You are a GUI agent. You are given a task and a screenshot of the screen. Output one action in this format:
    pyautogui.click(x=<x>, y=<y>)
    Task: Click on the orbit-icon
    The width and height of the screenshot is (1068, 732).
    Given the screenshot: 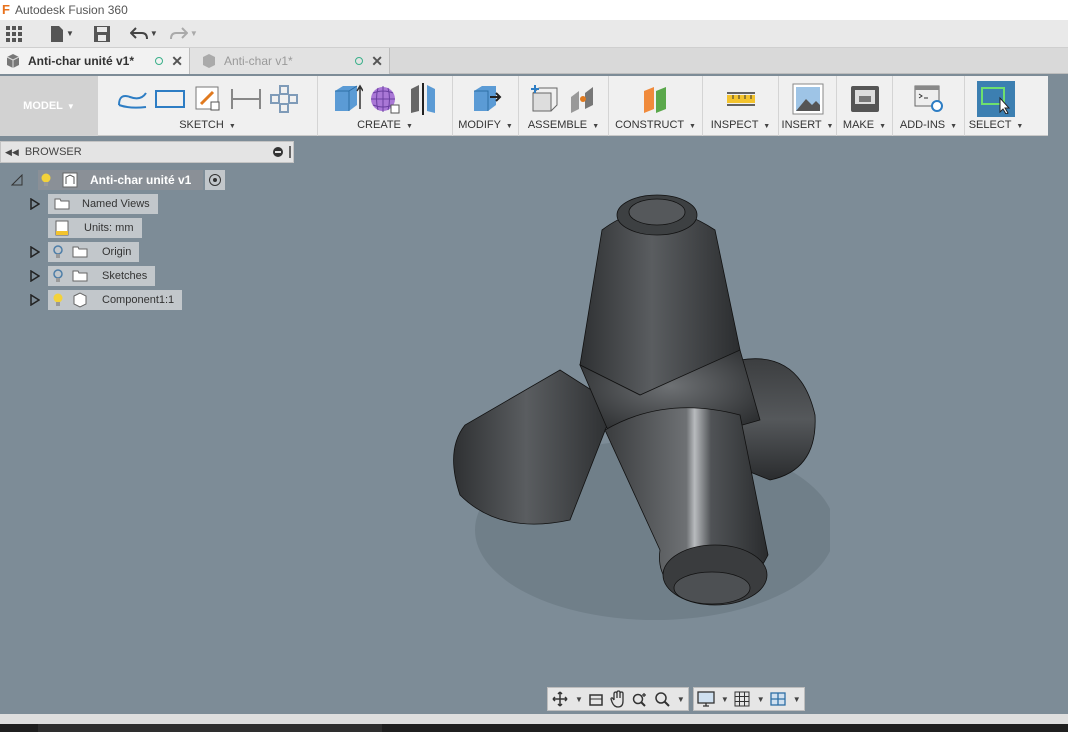 What is the action you would take?
    pyautogui.click(x=560, y=699)
    